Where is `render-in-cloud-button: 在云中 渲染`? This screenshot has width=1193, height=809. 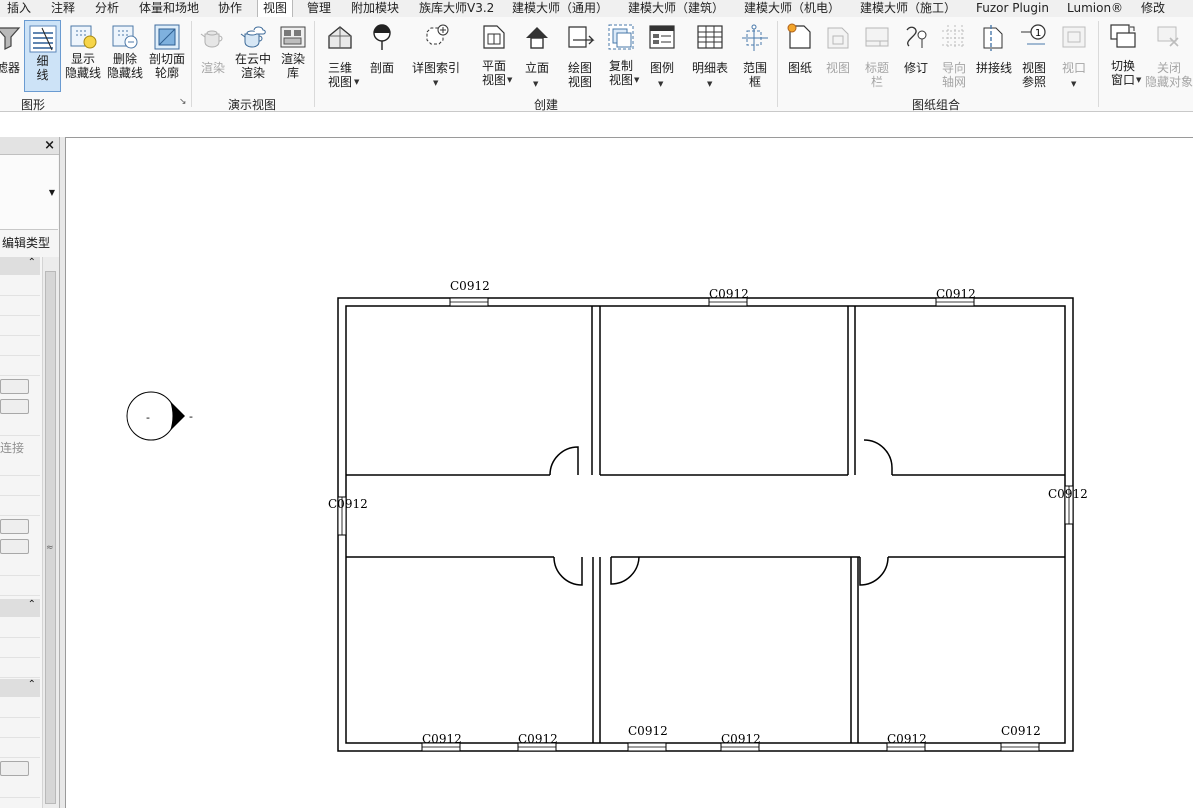
render-in-cloud-button: 在云中 渲染 is located at coordinates (253, 55).